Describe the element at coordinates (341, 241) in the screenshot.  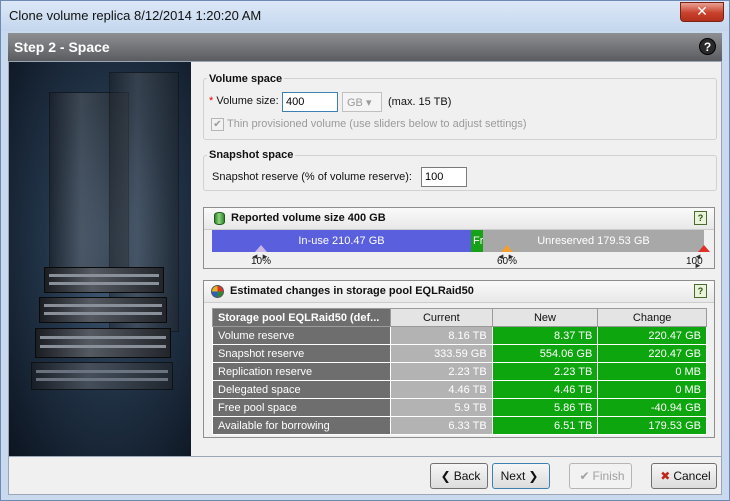
I see `in-use-segment: In-use 210.47 GB` at that location.